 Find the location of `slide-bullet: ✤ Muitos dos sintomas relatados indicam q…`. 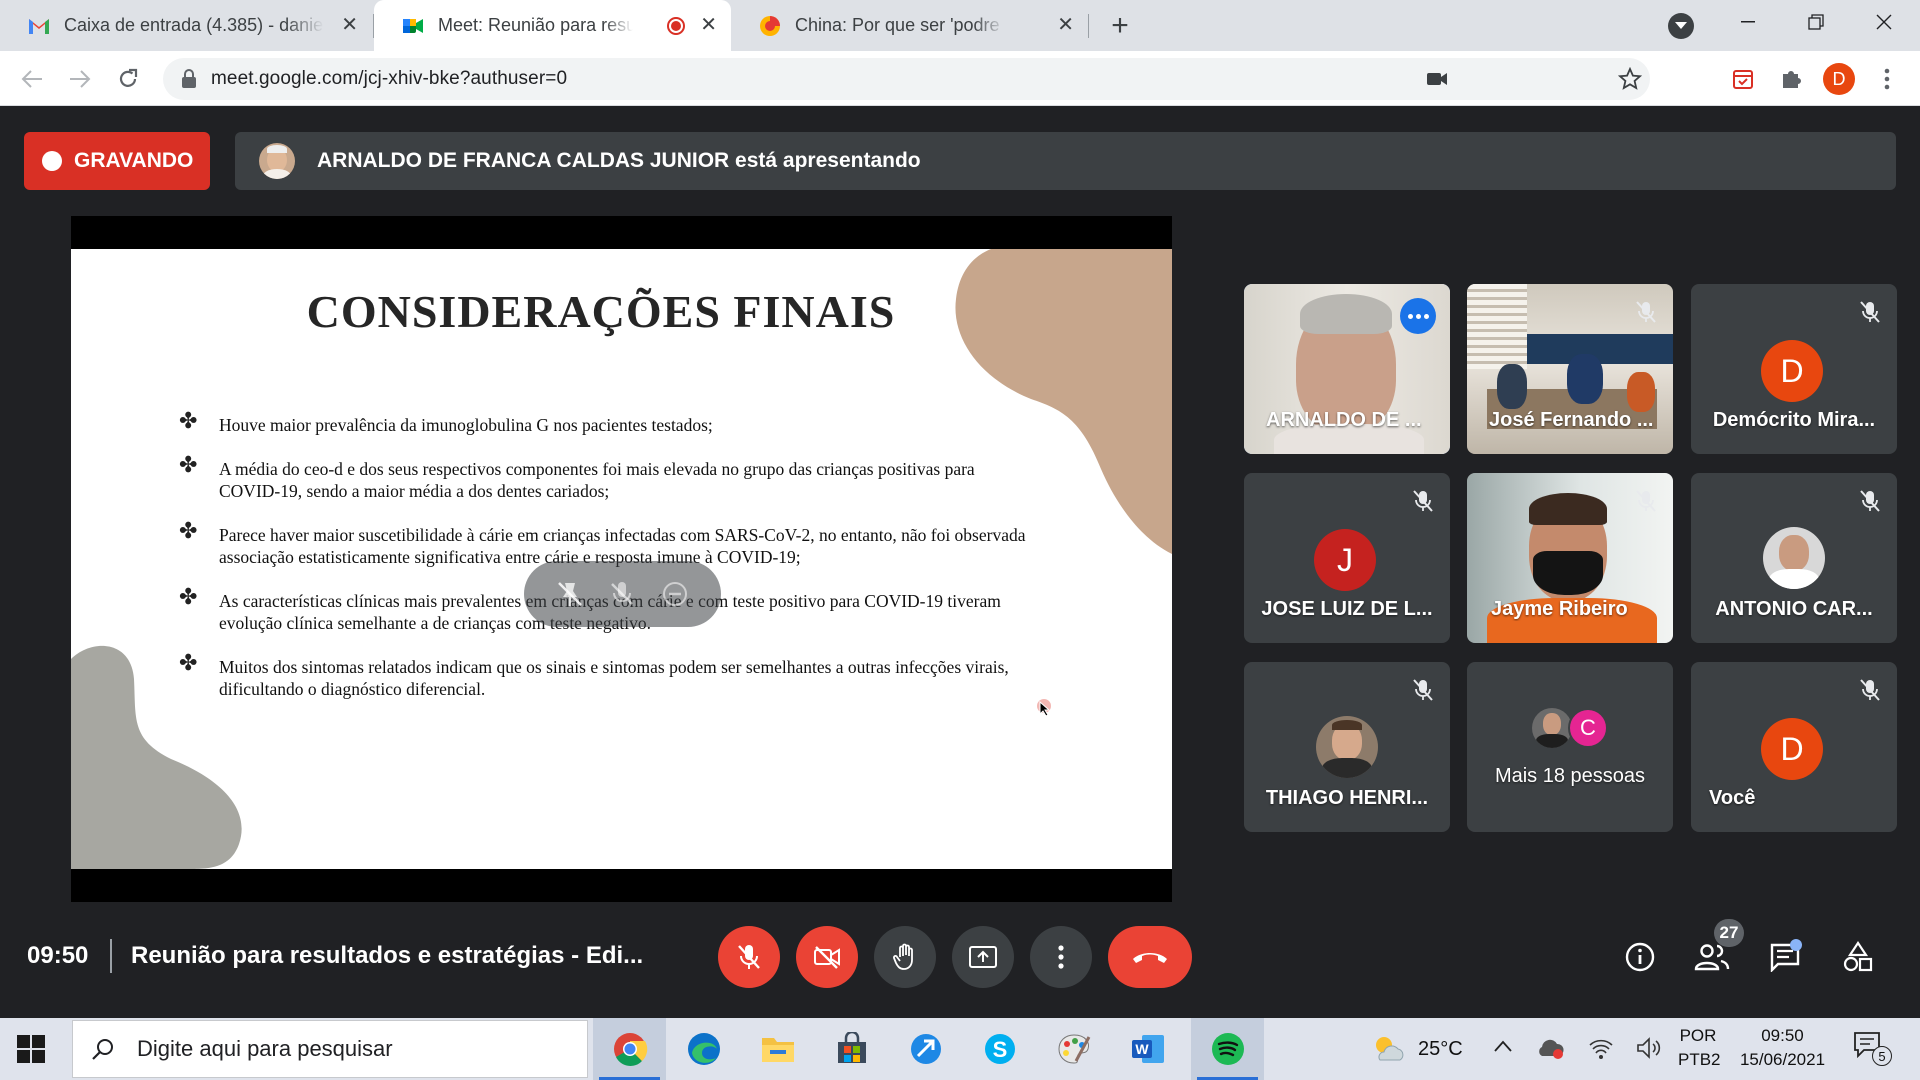

slide-bullet: ✤ Muitos dos sintomas relatados indicam q… is located at coordinates (609, 676).